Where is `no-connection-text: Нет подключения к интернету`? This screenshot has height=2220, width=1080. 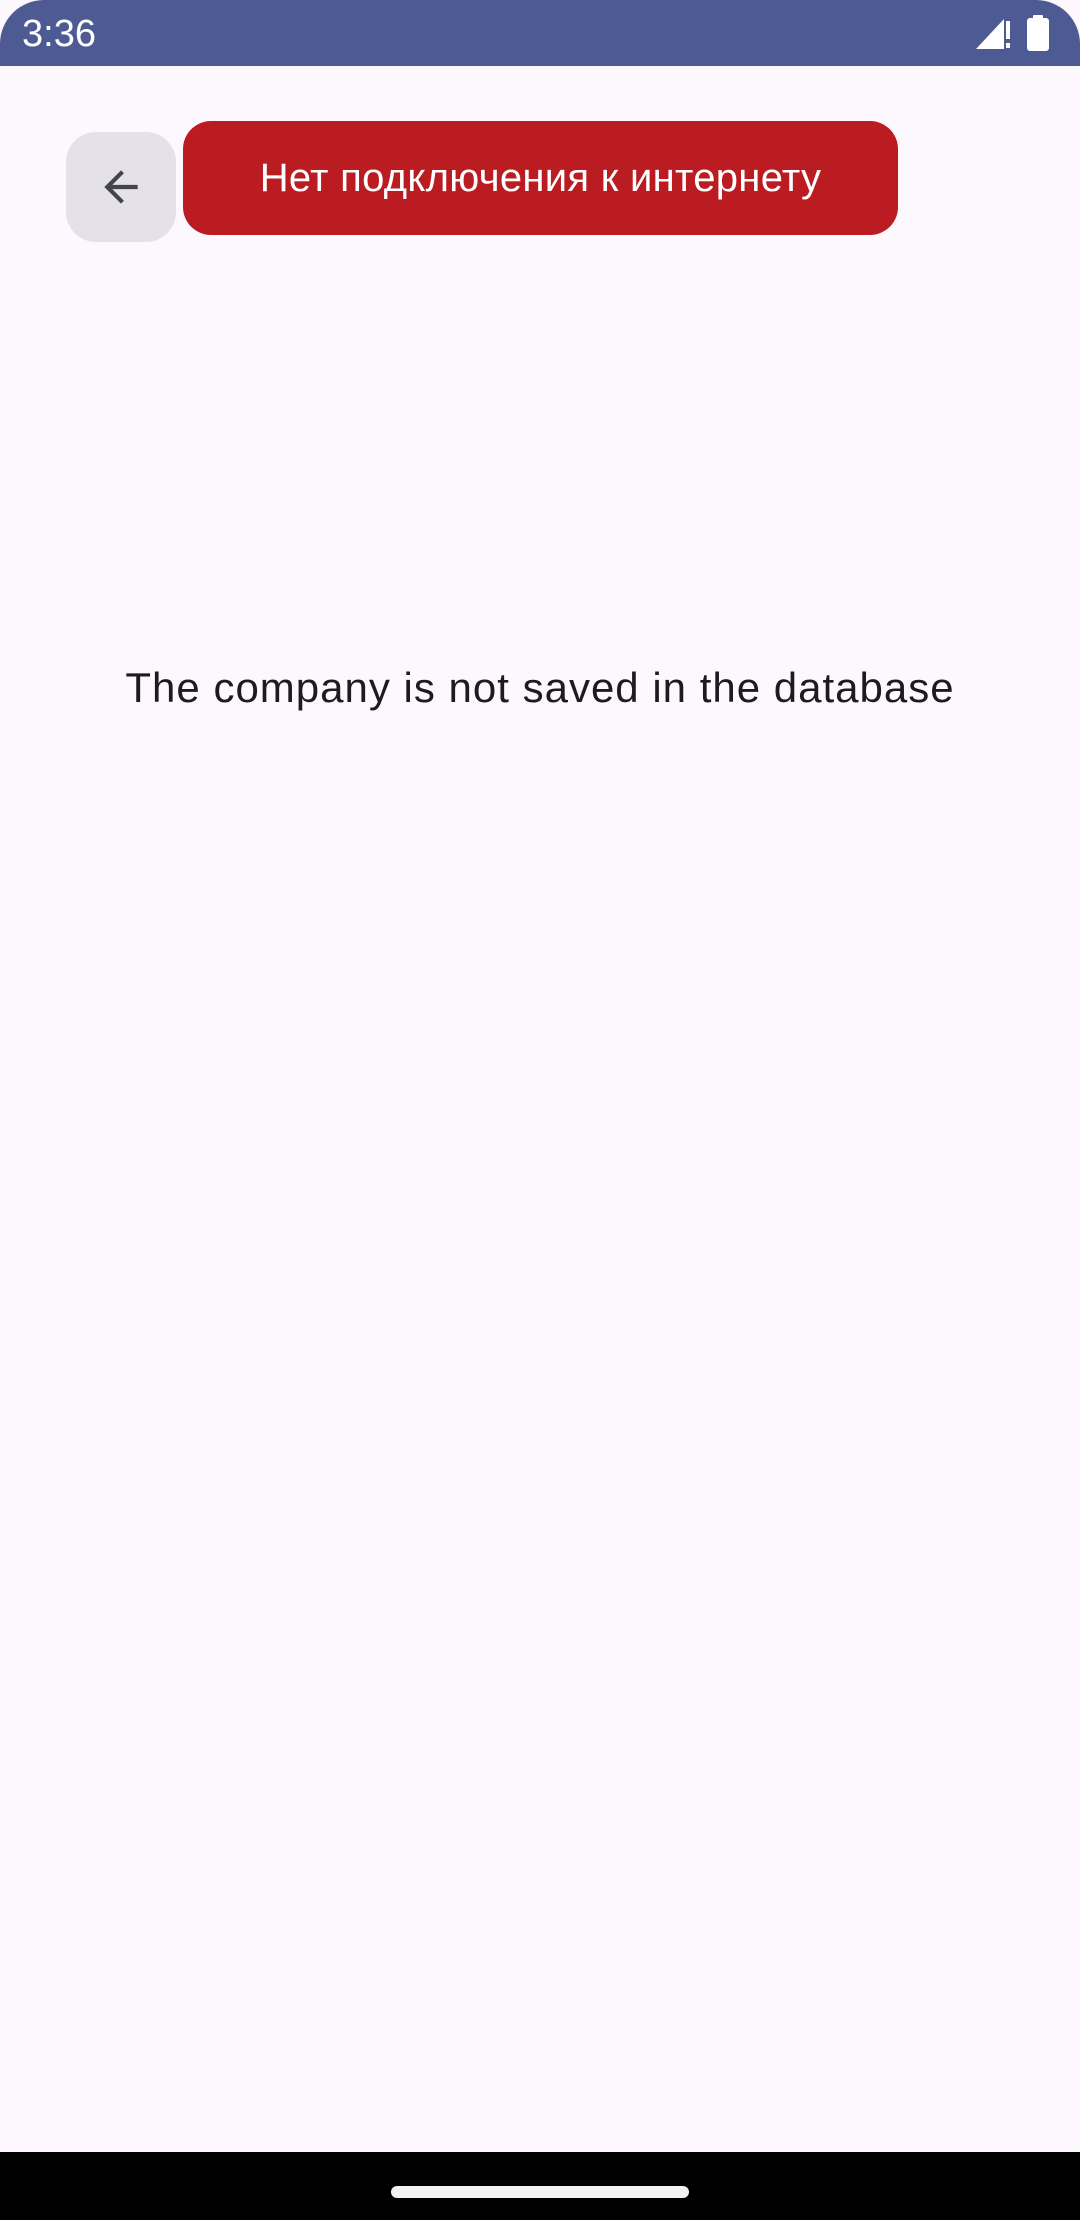
no-connection-text: Нет подключения к интернету is located at coordinates (540, 177).